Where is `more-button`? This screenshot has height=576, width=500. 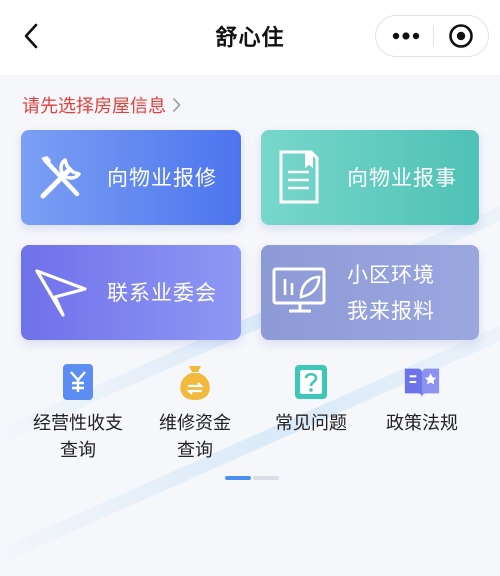 more-button is located at coordinates (406, 36).